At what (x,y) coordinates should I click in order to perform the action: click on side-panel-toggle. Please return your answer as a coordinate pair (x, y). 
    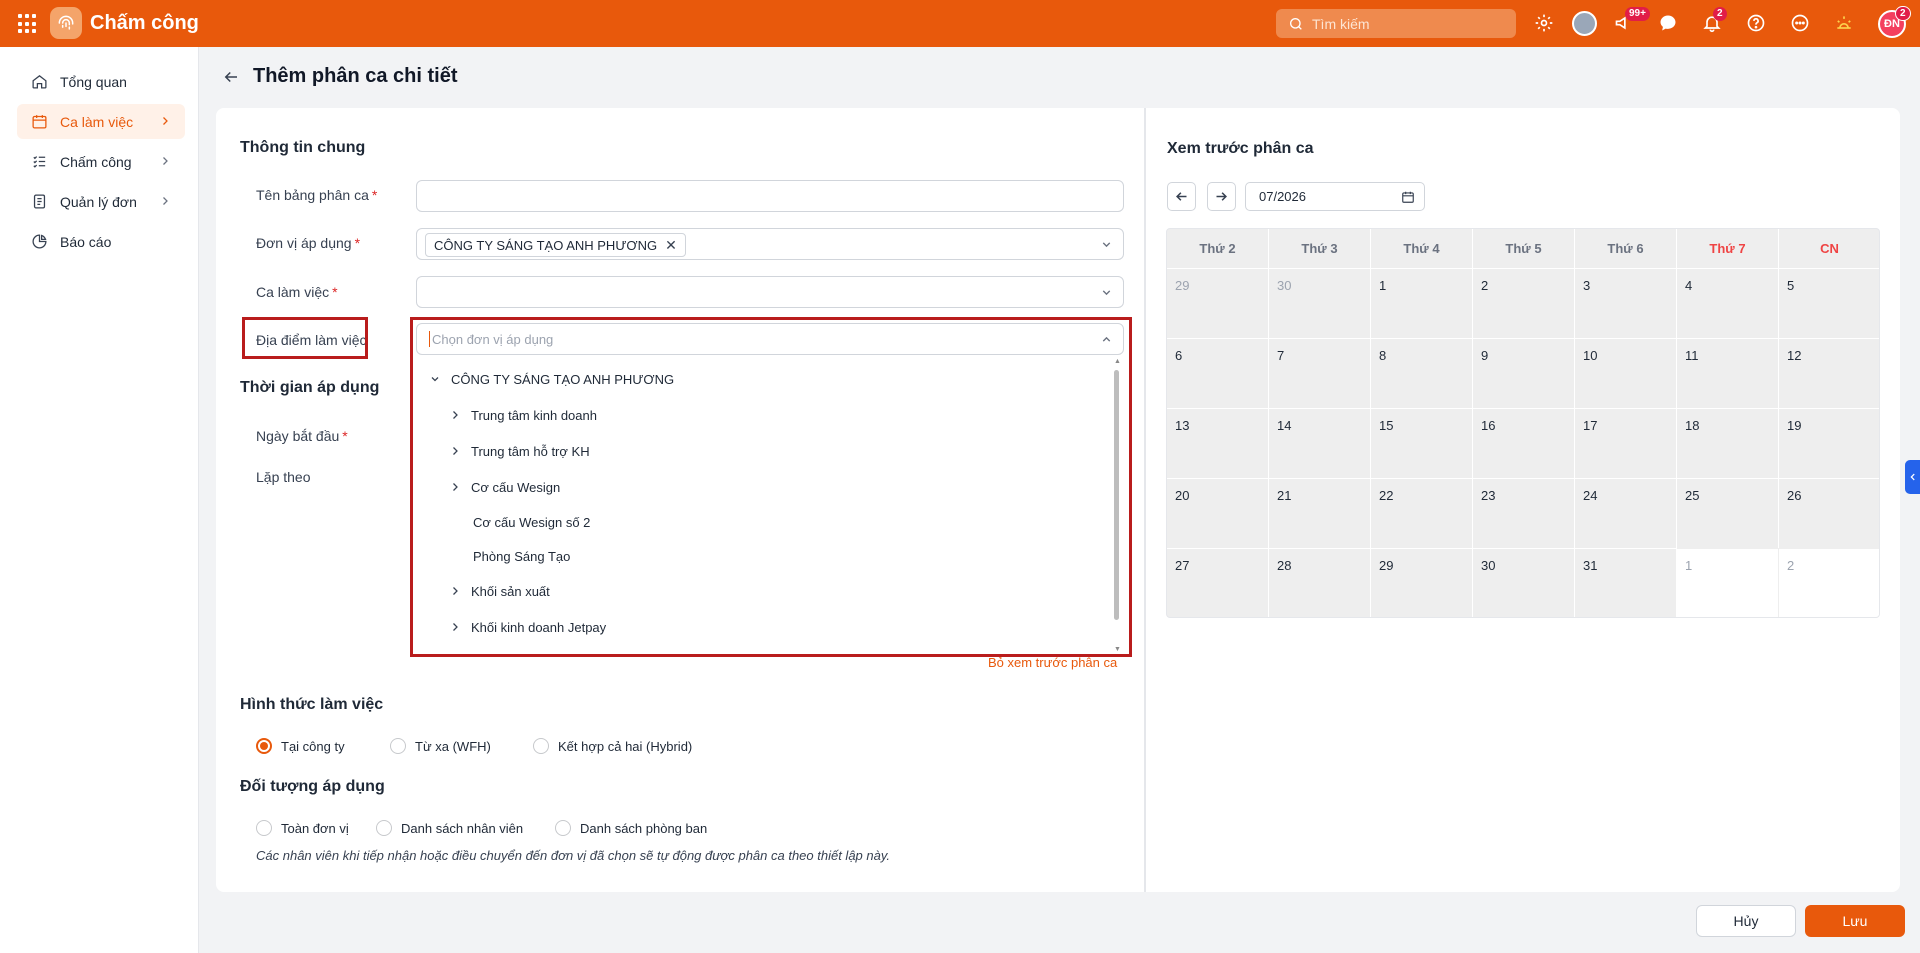
    Looking at the image, I should click on (1912, 477).